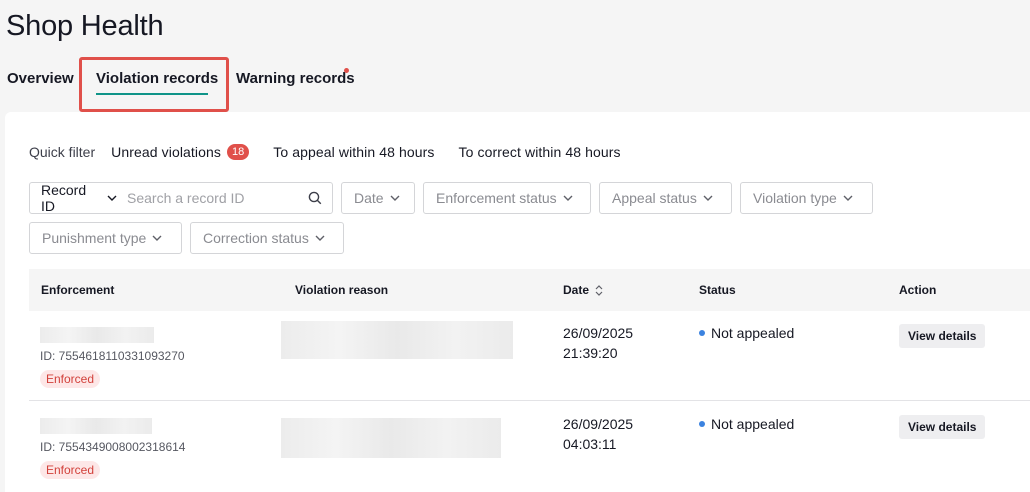 Image resolution: width=1030 pixels, height=492 pixels. I want to click on notification-dot, so click(346, 70).